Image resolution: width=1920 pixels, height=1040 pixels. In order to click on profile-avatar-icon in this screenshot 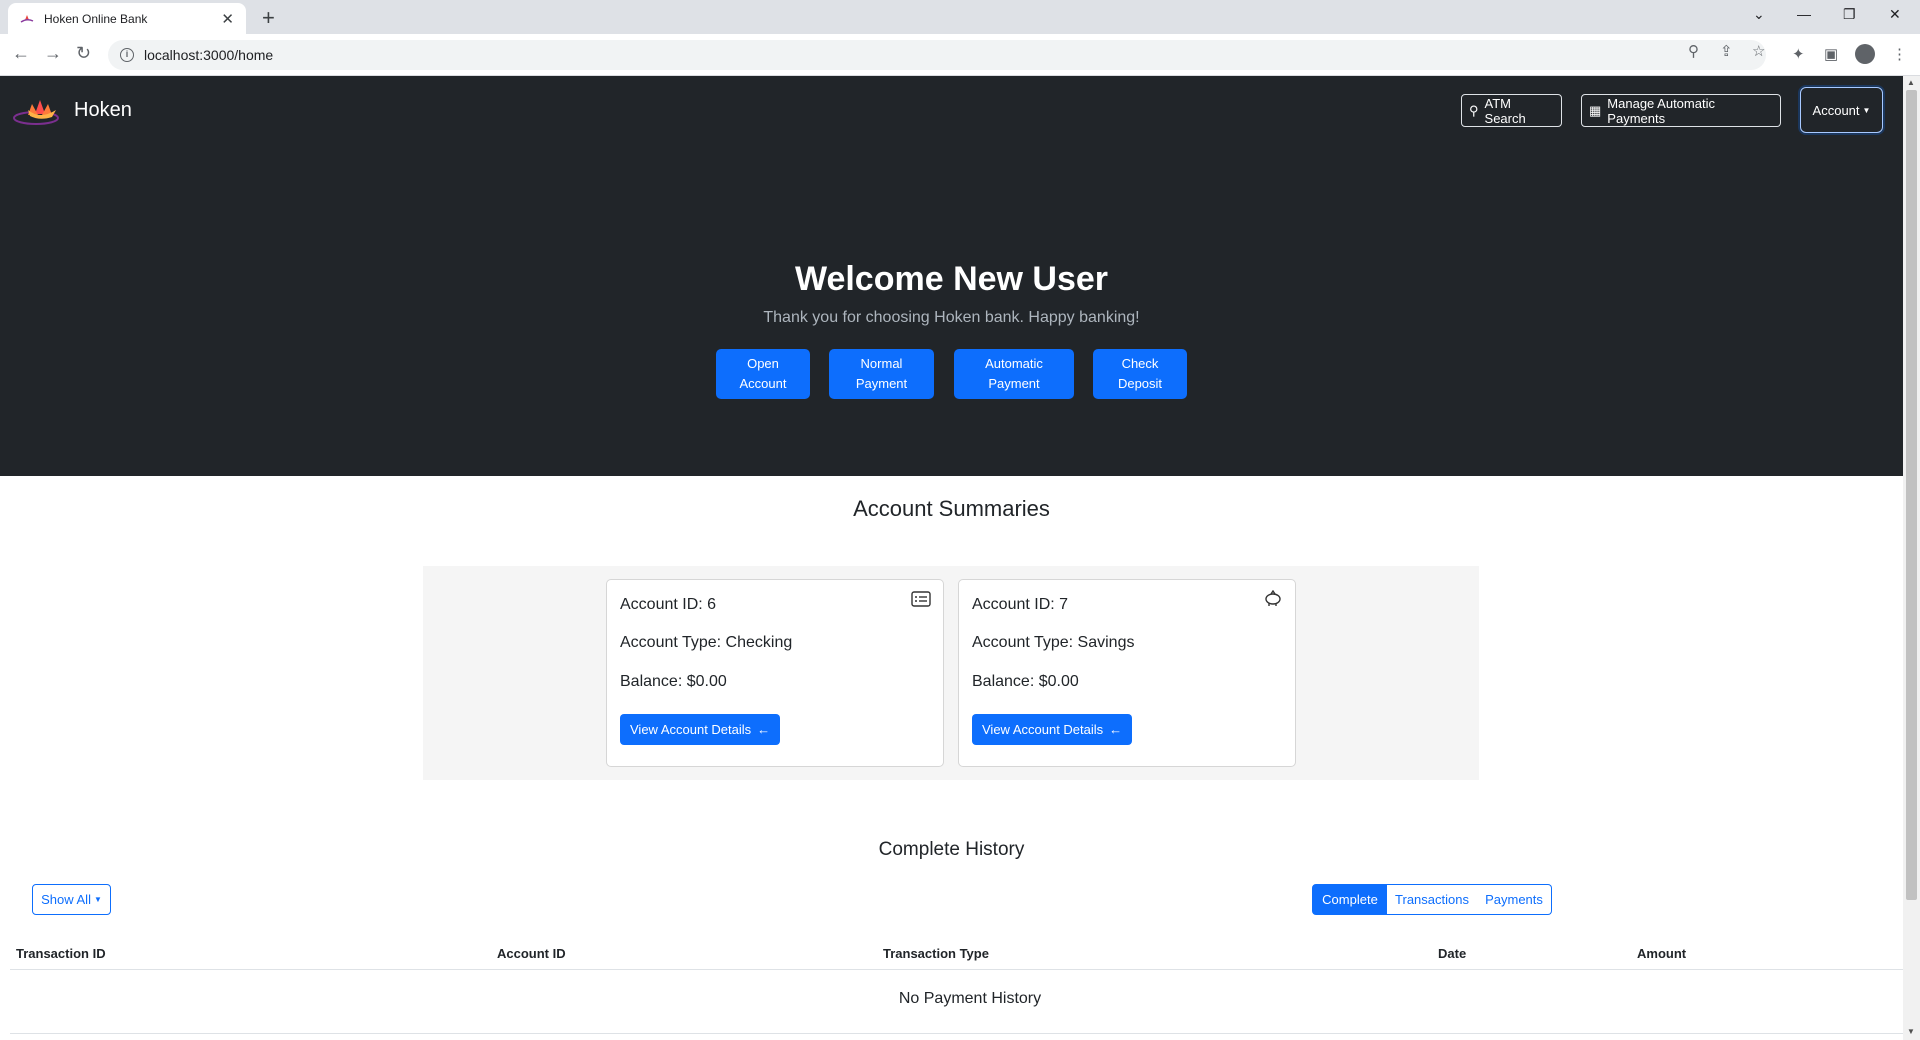, I will do `click(1865, 54)`.